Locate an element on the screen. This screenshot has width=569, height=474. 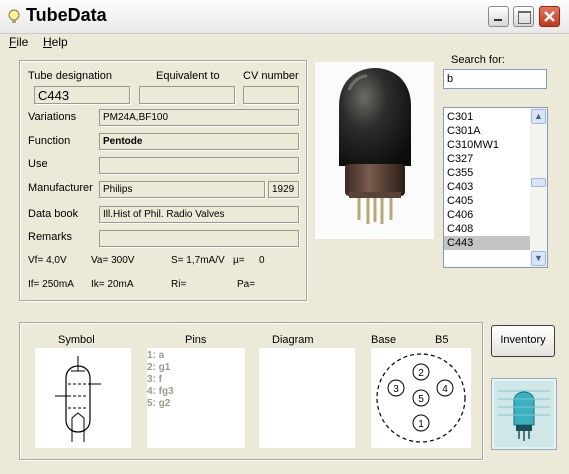
pin-line: 4: fg3 is located at coordinates (160, 391).